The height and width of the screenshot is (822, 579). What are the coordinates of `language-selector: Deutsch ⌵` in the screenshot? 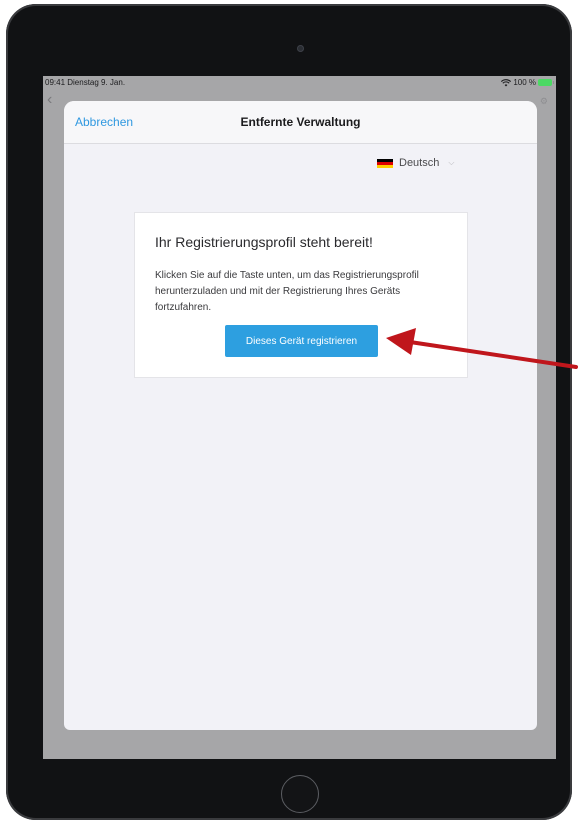 It's located at (415, 163).